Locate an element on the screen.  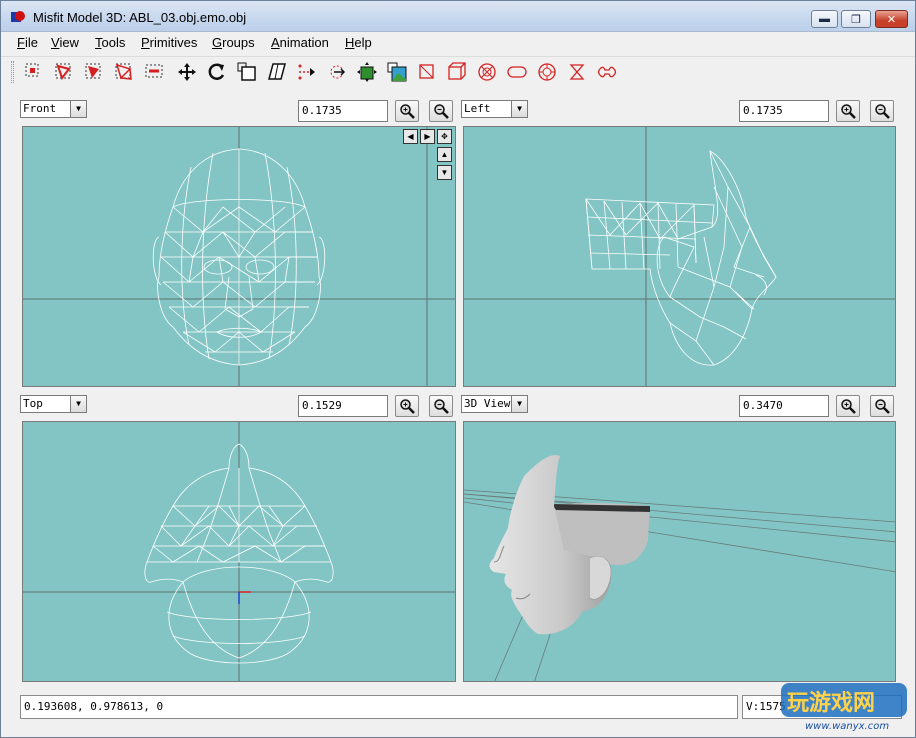
front-viewport-header: Front ▼ 0.1735 is located at coordinates (238, 112).